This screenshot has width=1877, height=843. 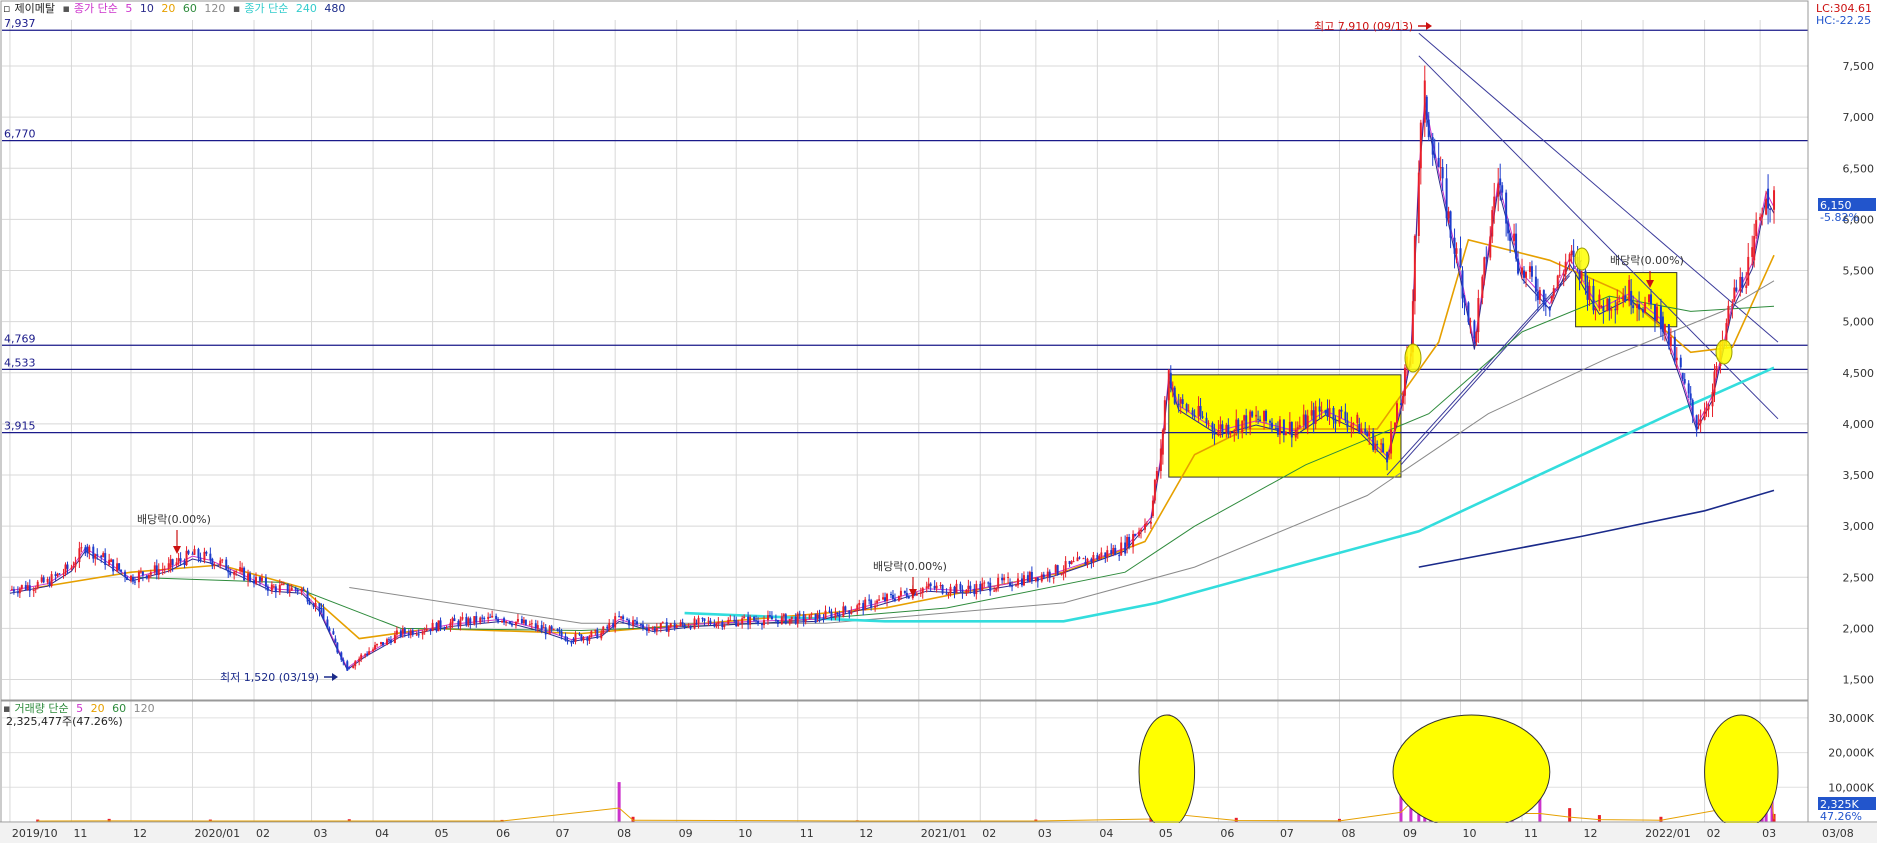 I want to click on low-label: 최저 1,520 (03/19), so click(x=269, y=677).